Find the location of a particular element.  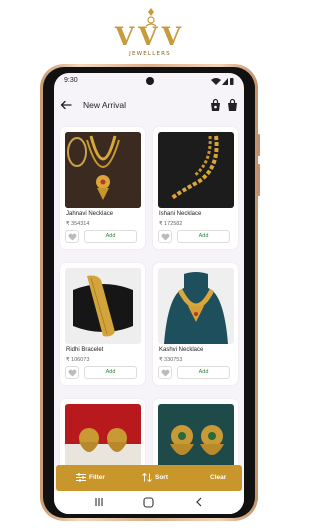

logo-tagline: JEWELLERS is located at coordinates (150, 54).